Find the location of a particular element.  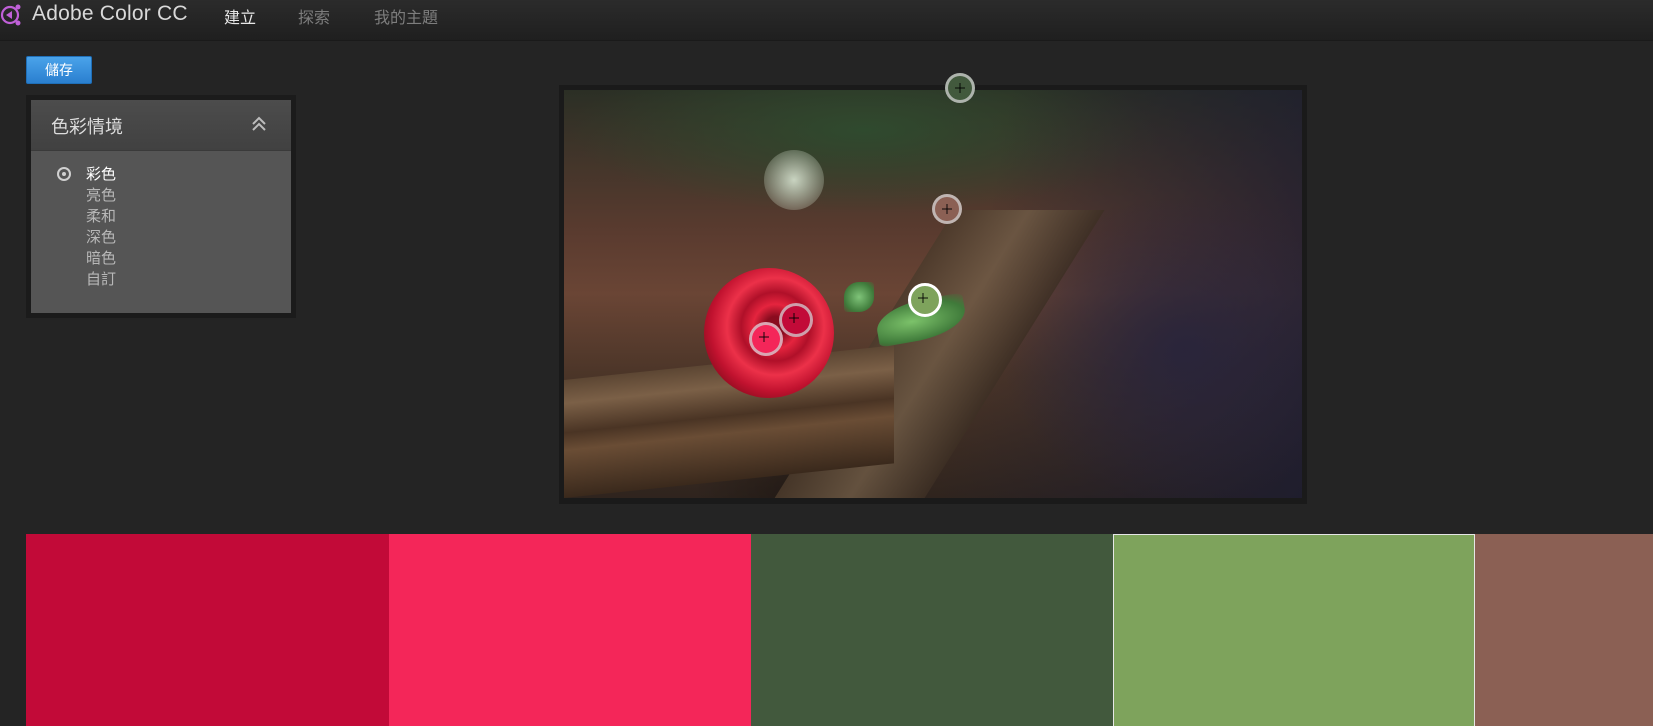

adobe-color-logo-icon is located at coordinates (11, 14).